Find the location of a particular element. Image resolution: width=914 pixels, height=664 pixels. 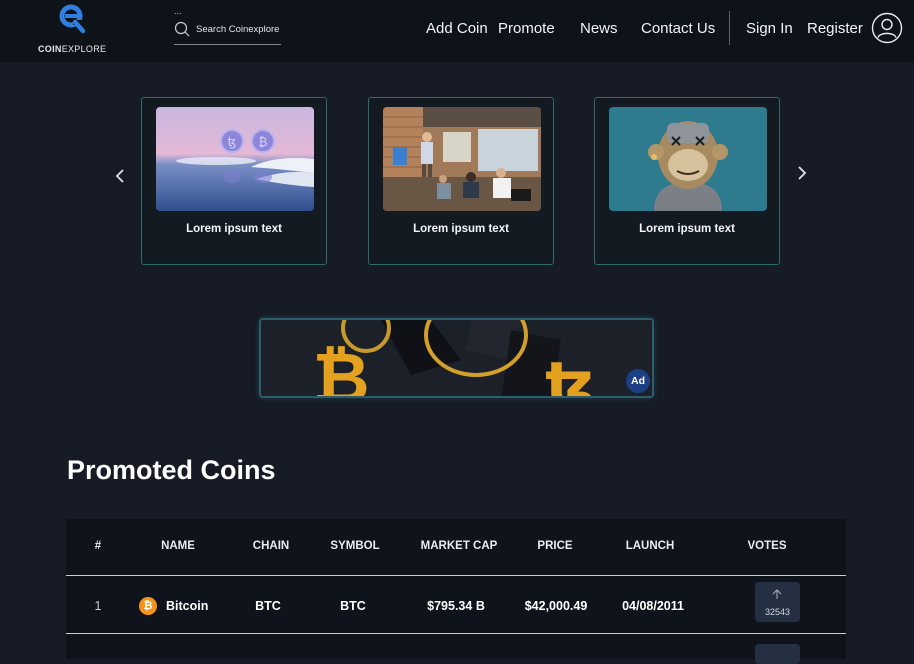

card-image-ape-nft is located at coordinates (688, 159).